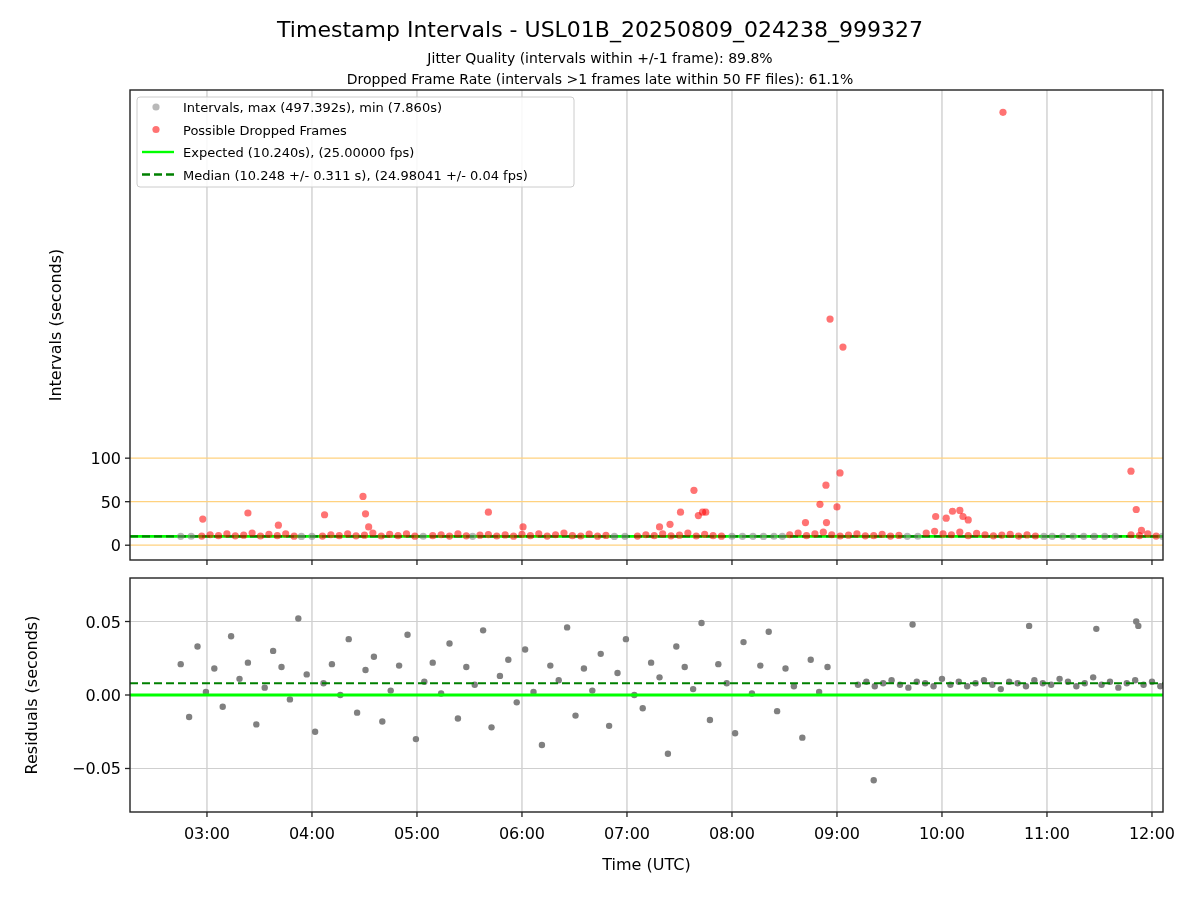  What do you see at coordinates (103, 622) in the screenshot?
I see `tick-label: 0.05` at bounding box center [103, 622].